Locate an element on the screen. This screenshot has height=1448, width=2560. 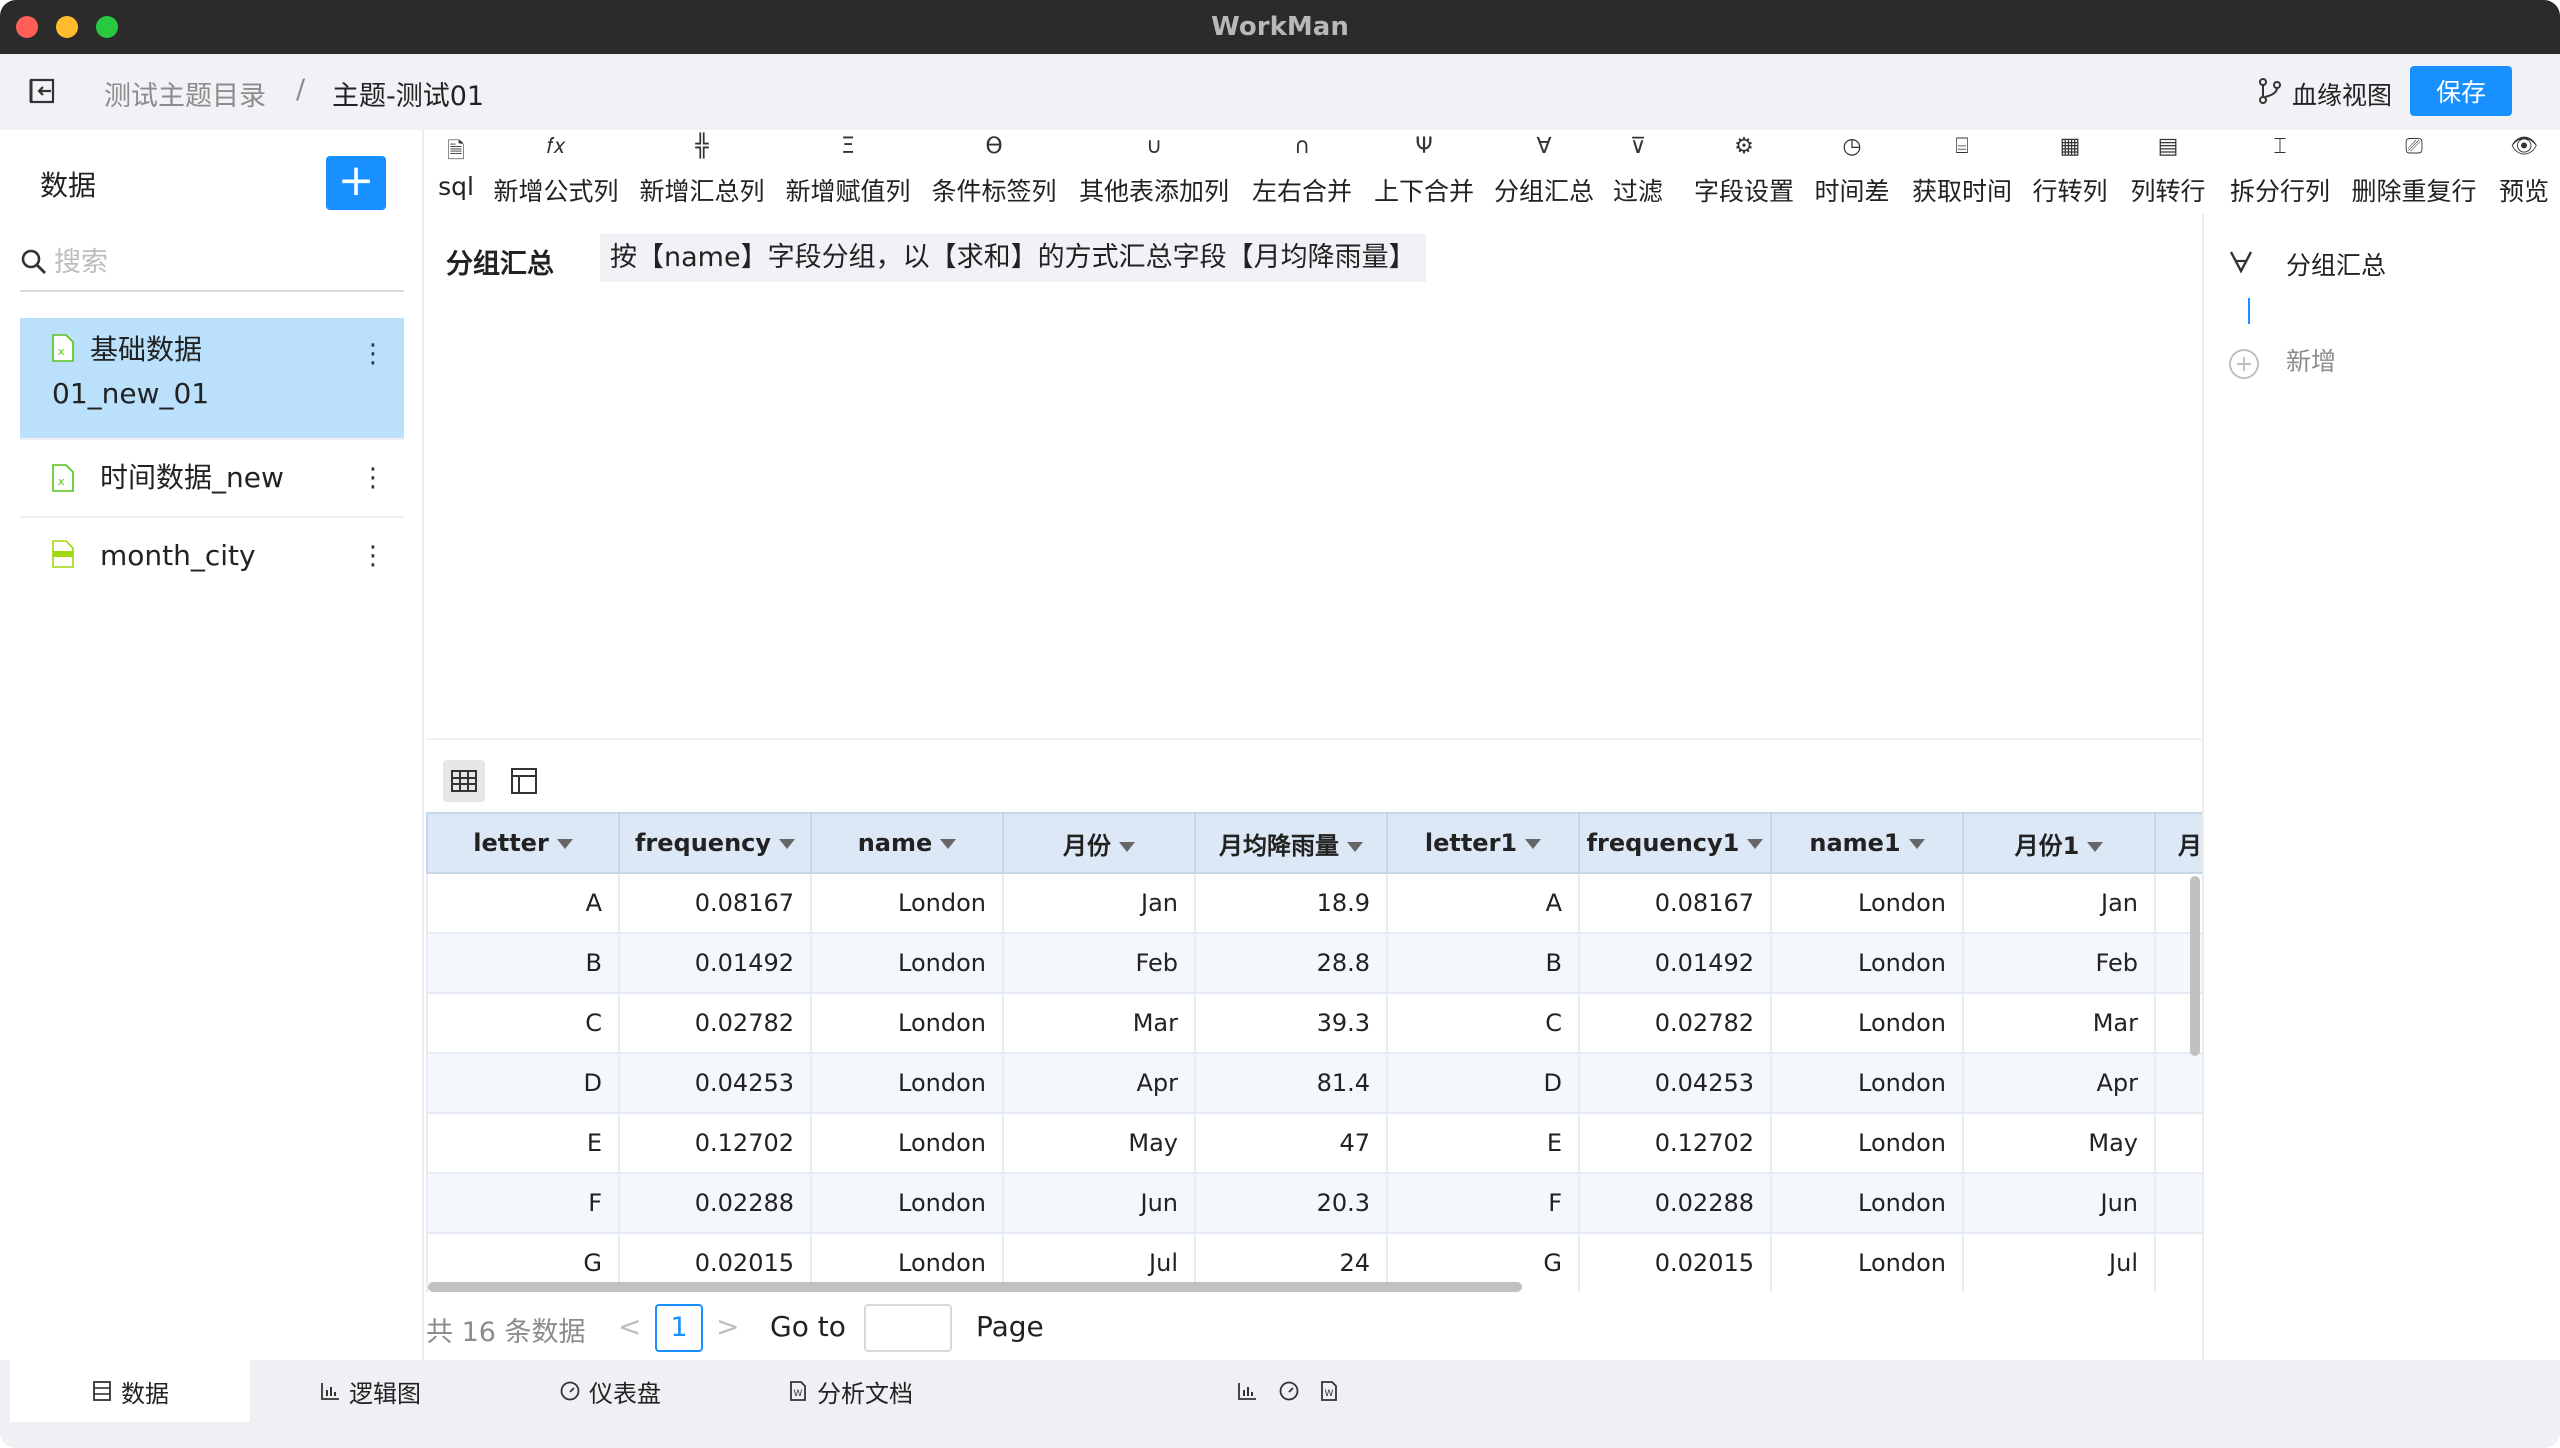
tool-group-summary: ∀ 分组汇总 is located at coordinates (1544, 172).